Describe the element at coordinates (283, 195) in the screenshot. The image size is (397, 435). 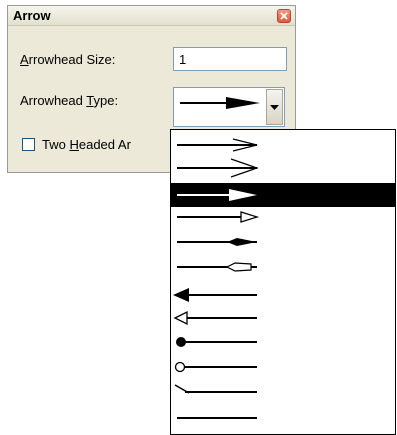
I see `arrowhead-option-filled-arrow-right` at that location.